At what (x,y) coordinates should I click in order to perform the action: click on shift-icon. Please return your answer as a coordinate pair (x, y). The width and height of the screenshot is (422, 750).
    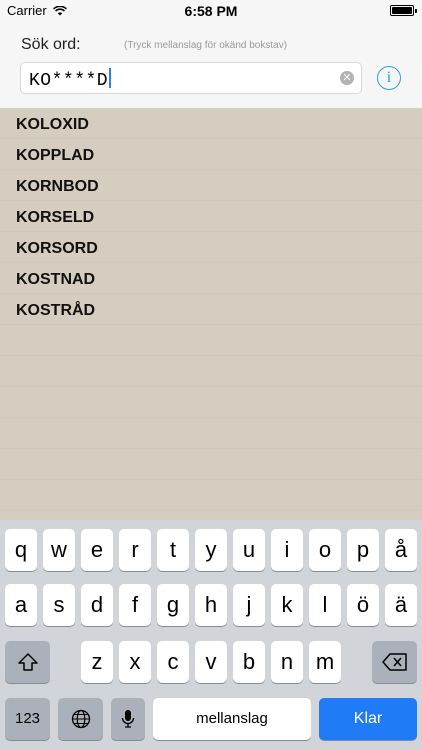
    Looking at the image, I should click on (27, 662).